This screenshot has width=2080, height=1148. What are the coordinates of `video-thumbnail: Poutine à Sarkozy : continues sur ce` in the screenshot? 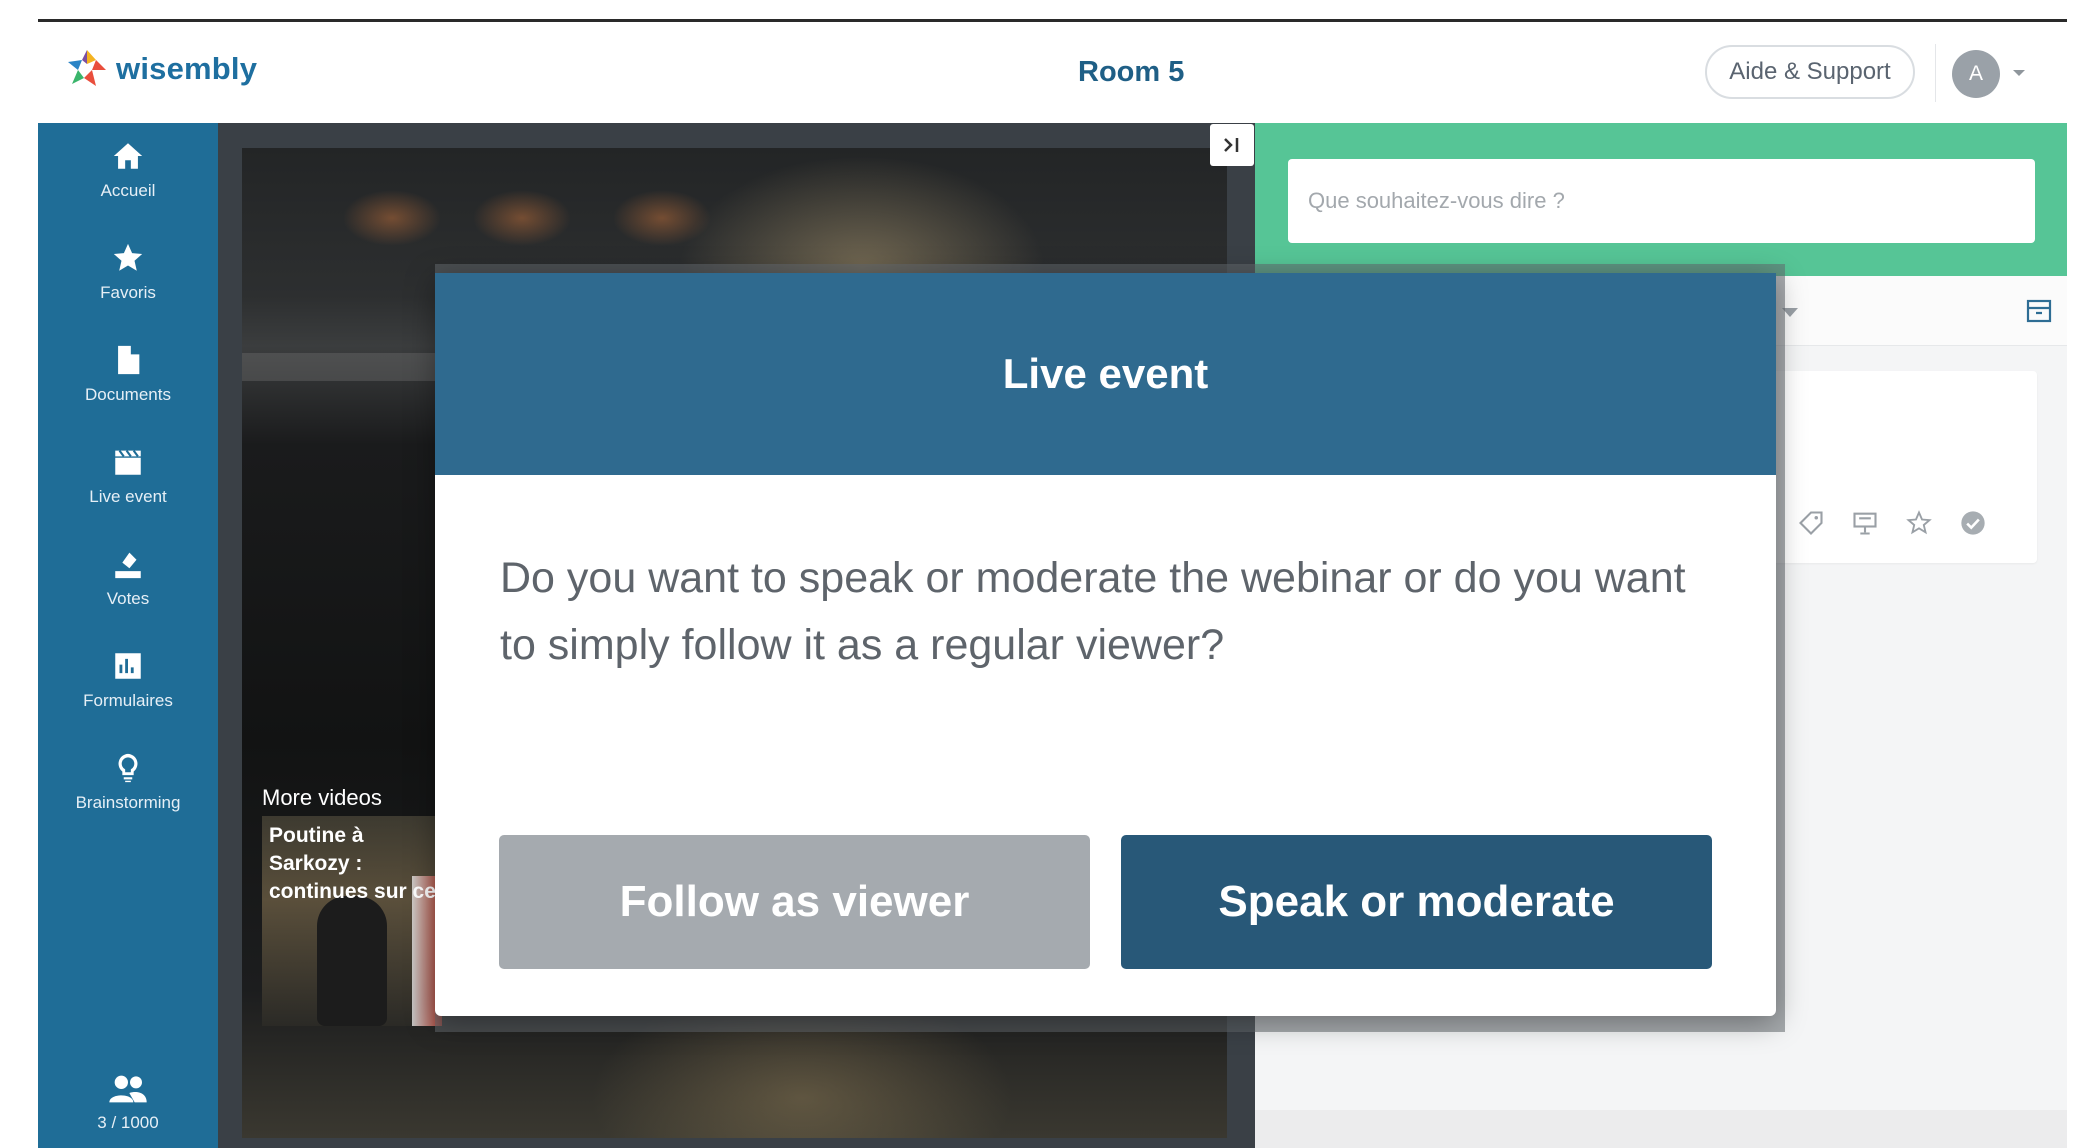 It's located at (352, 921).